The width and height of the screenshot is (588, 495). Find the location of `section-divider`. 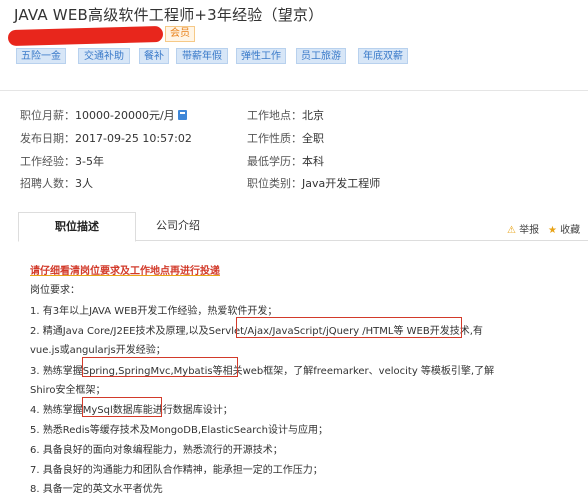

section-divider is located at coordinates (294, 90).